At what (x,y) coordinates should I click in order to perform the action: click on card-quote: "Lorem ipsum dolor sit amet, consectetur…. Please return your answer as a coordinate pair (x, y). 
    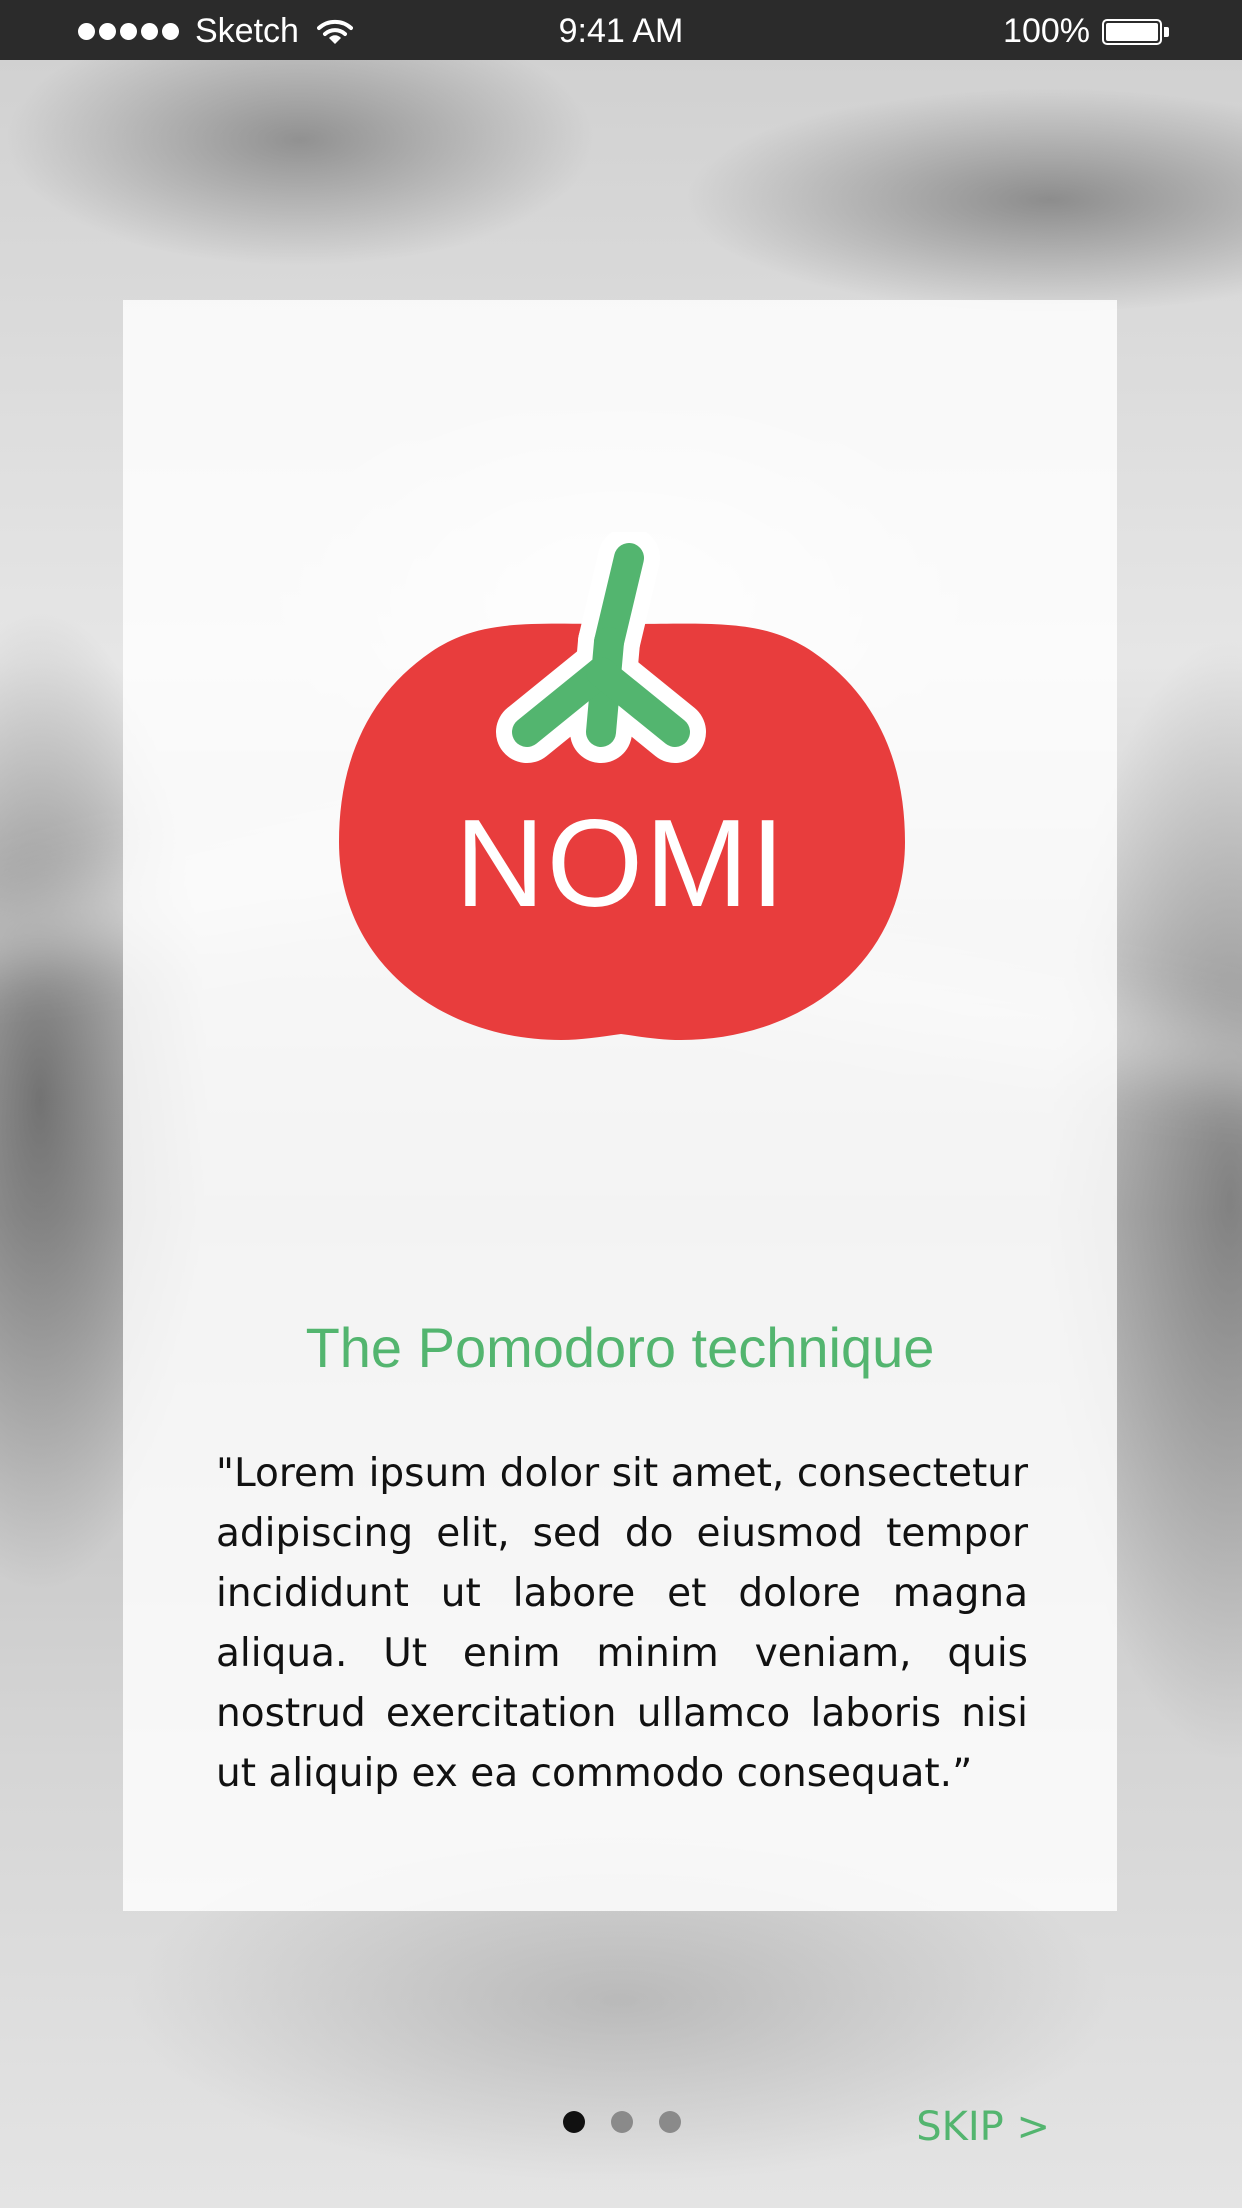
    Looking at the image, I should click on (622, 1623).